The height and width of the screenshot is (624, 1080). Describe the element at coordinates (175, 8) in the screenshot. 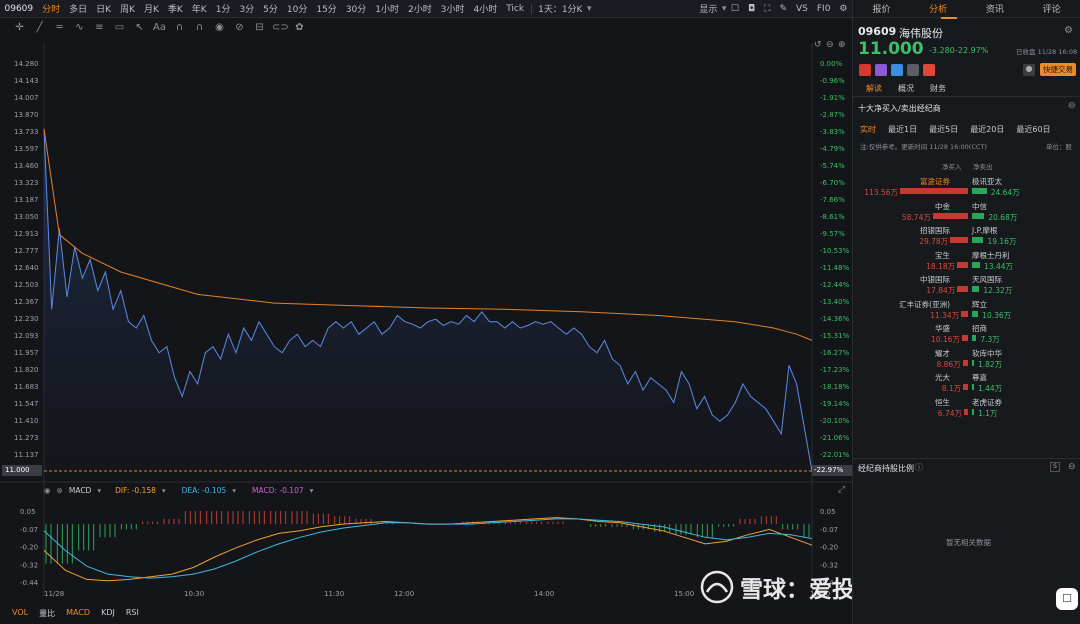

I see `period-tab-quarter: 季K` at that location.